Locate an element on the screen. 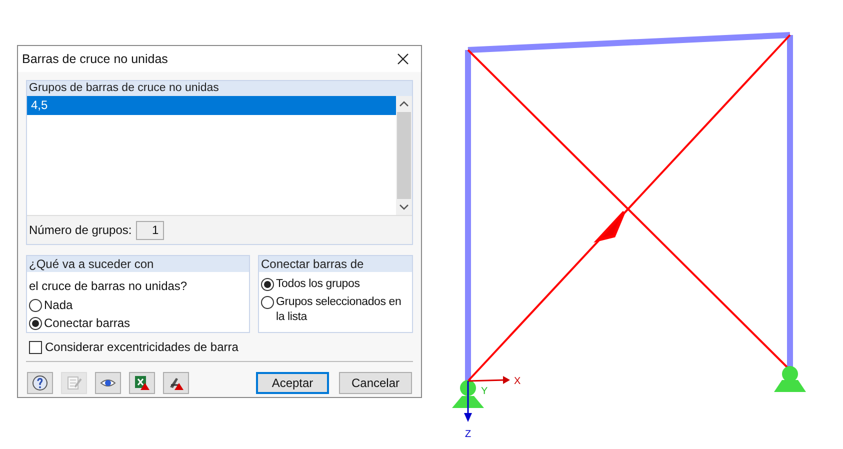 The image size is (843, 449). tool-warning-icon is located at coordinates (176, 383).